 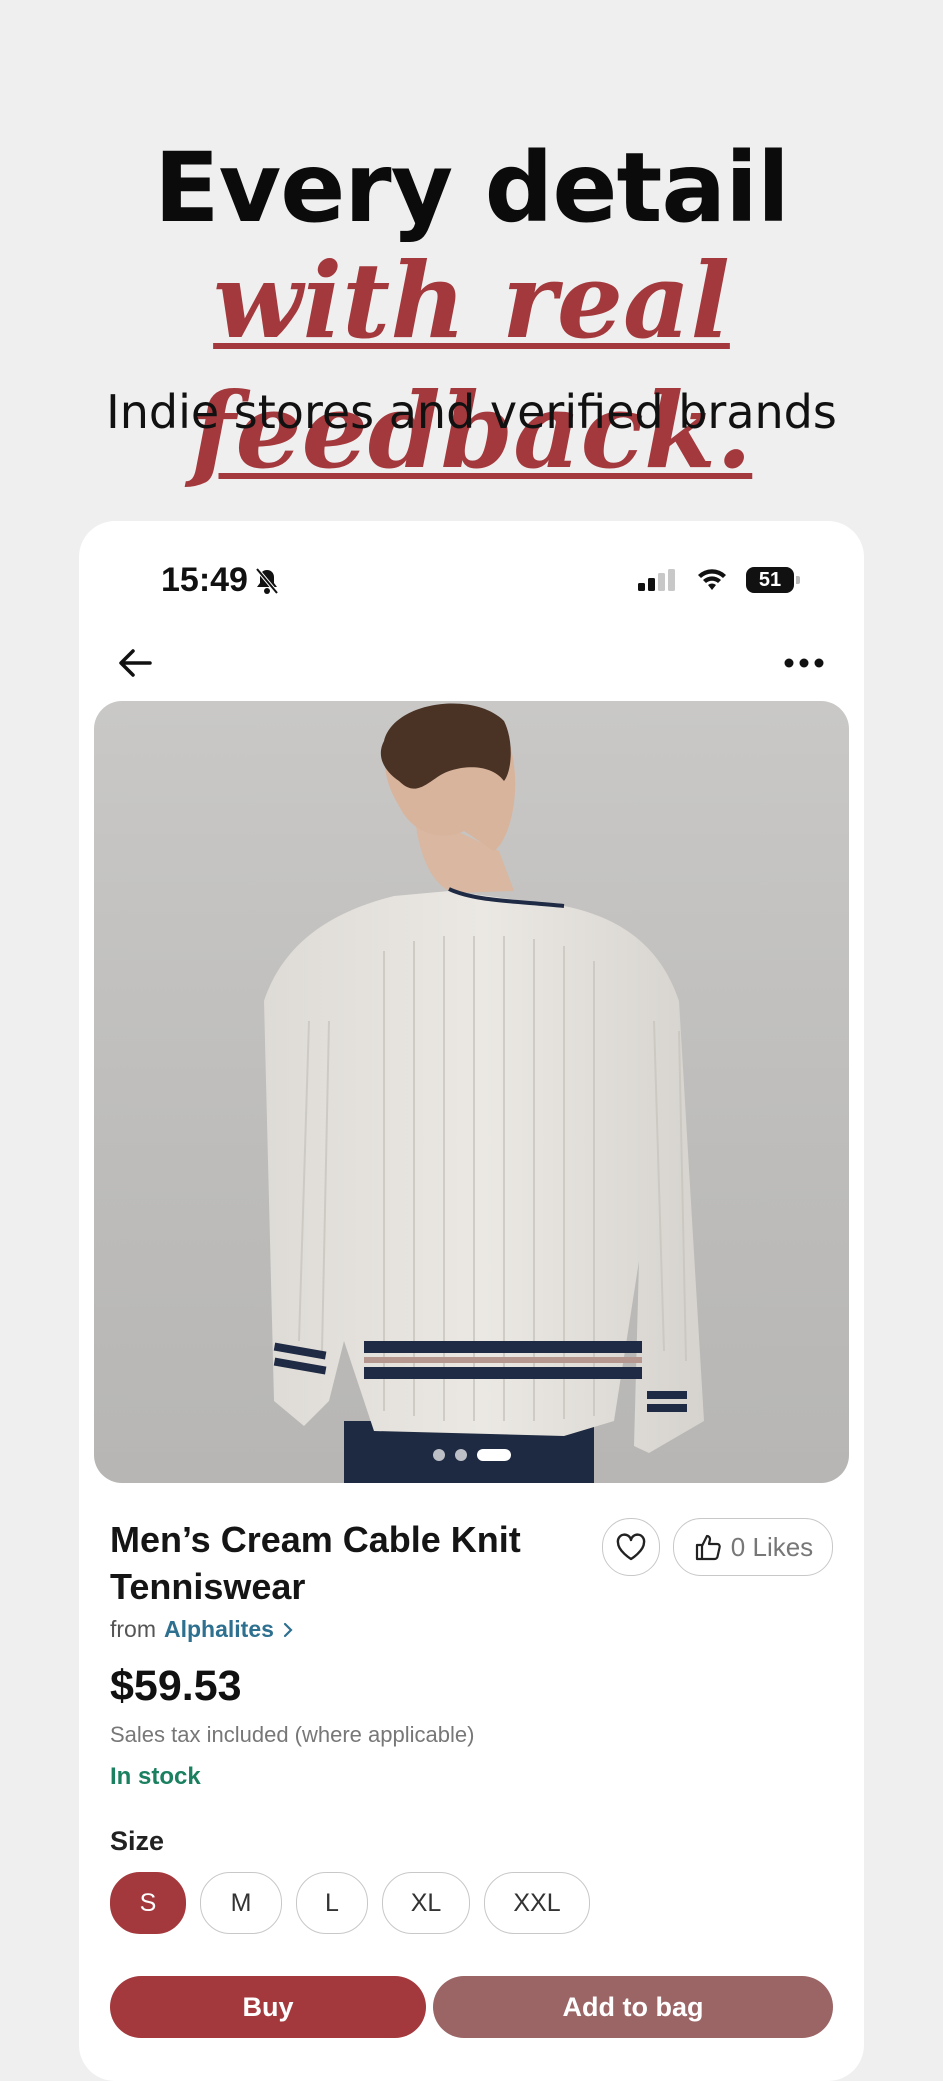 I want to click on store-line: from Alphalites, so click(x=202, y=1629).